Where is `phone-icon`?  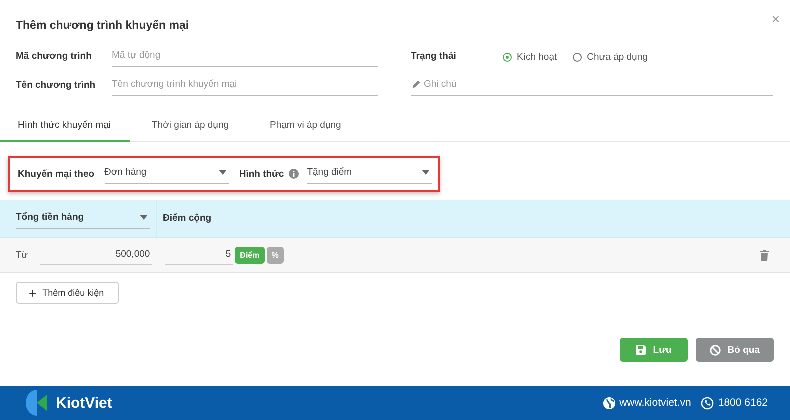 phone-icon is located at coordinates (707, 403).